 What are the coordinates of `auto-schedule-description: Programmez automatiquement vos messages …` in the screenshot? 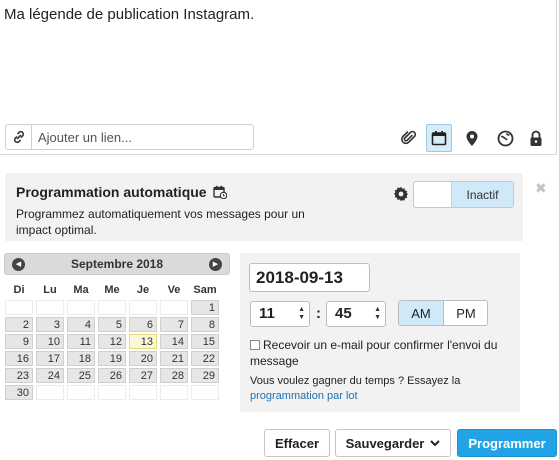 It's located at (160, 222).